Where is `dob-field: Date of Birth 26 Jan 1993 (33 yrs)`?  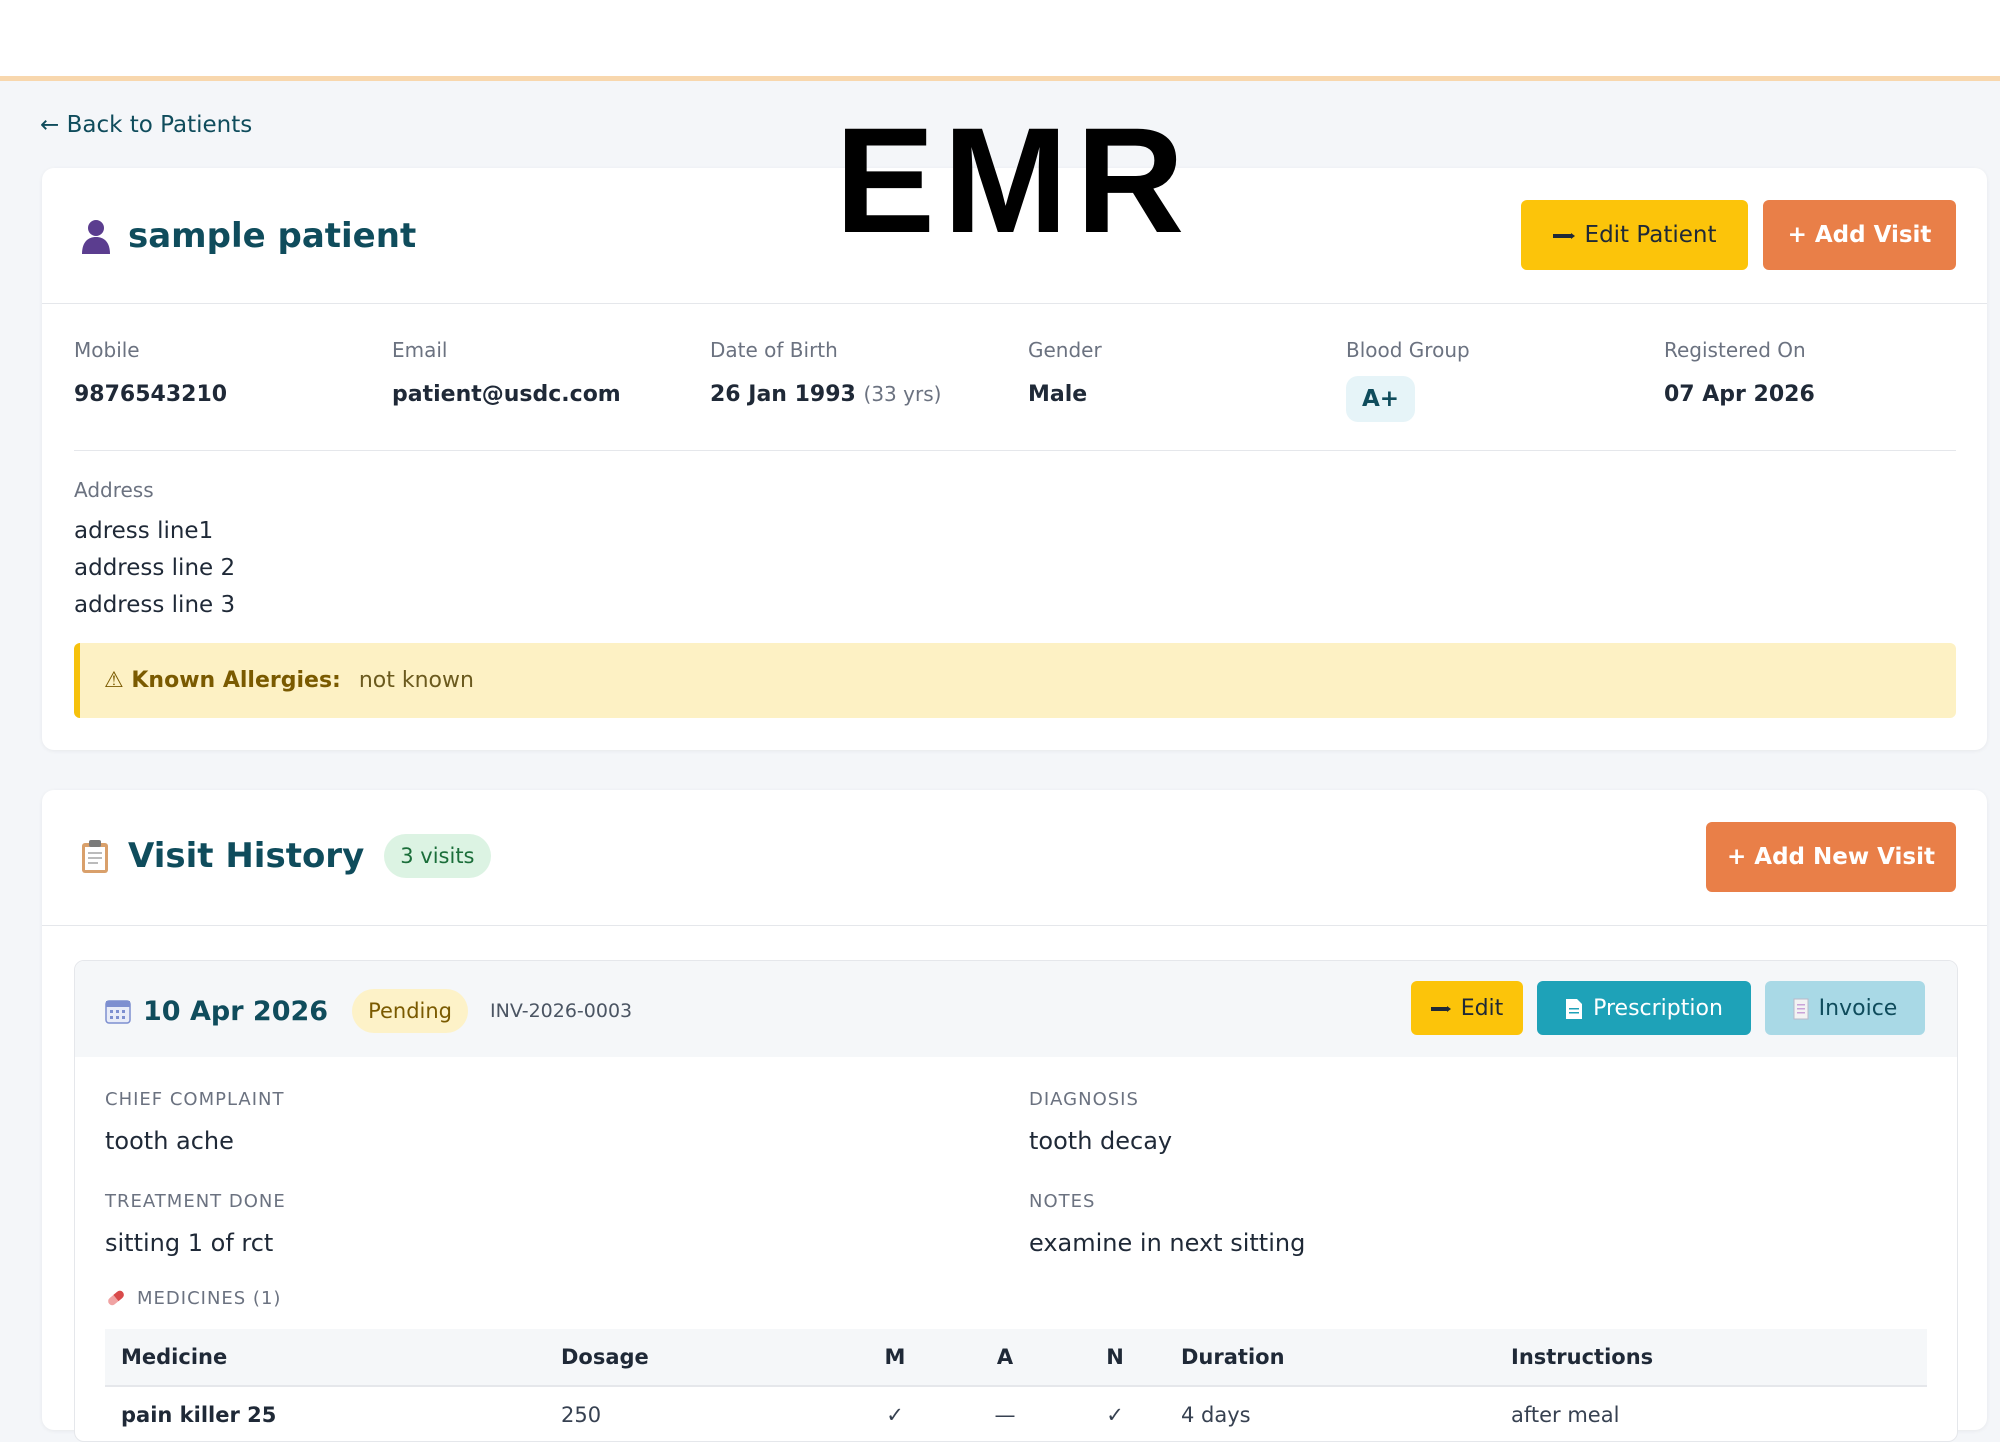 dob-field: Date of Birth 26 Jan 1993 (33 yrs) is located at coordinates (825, 372).